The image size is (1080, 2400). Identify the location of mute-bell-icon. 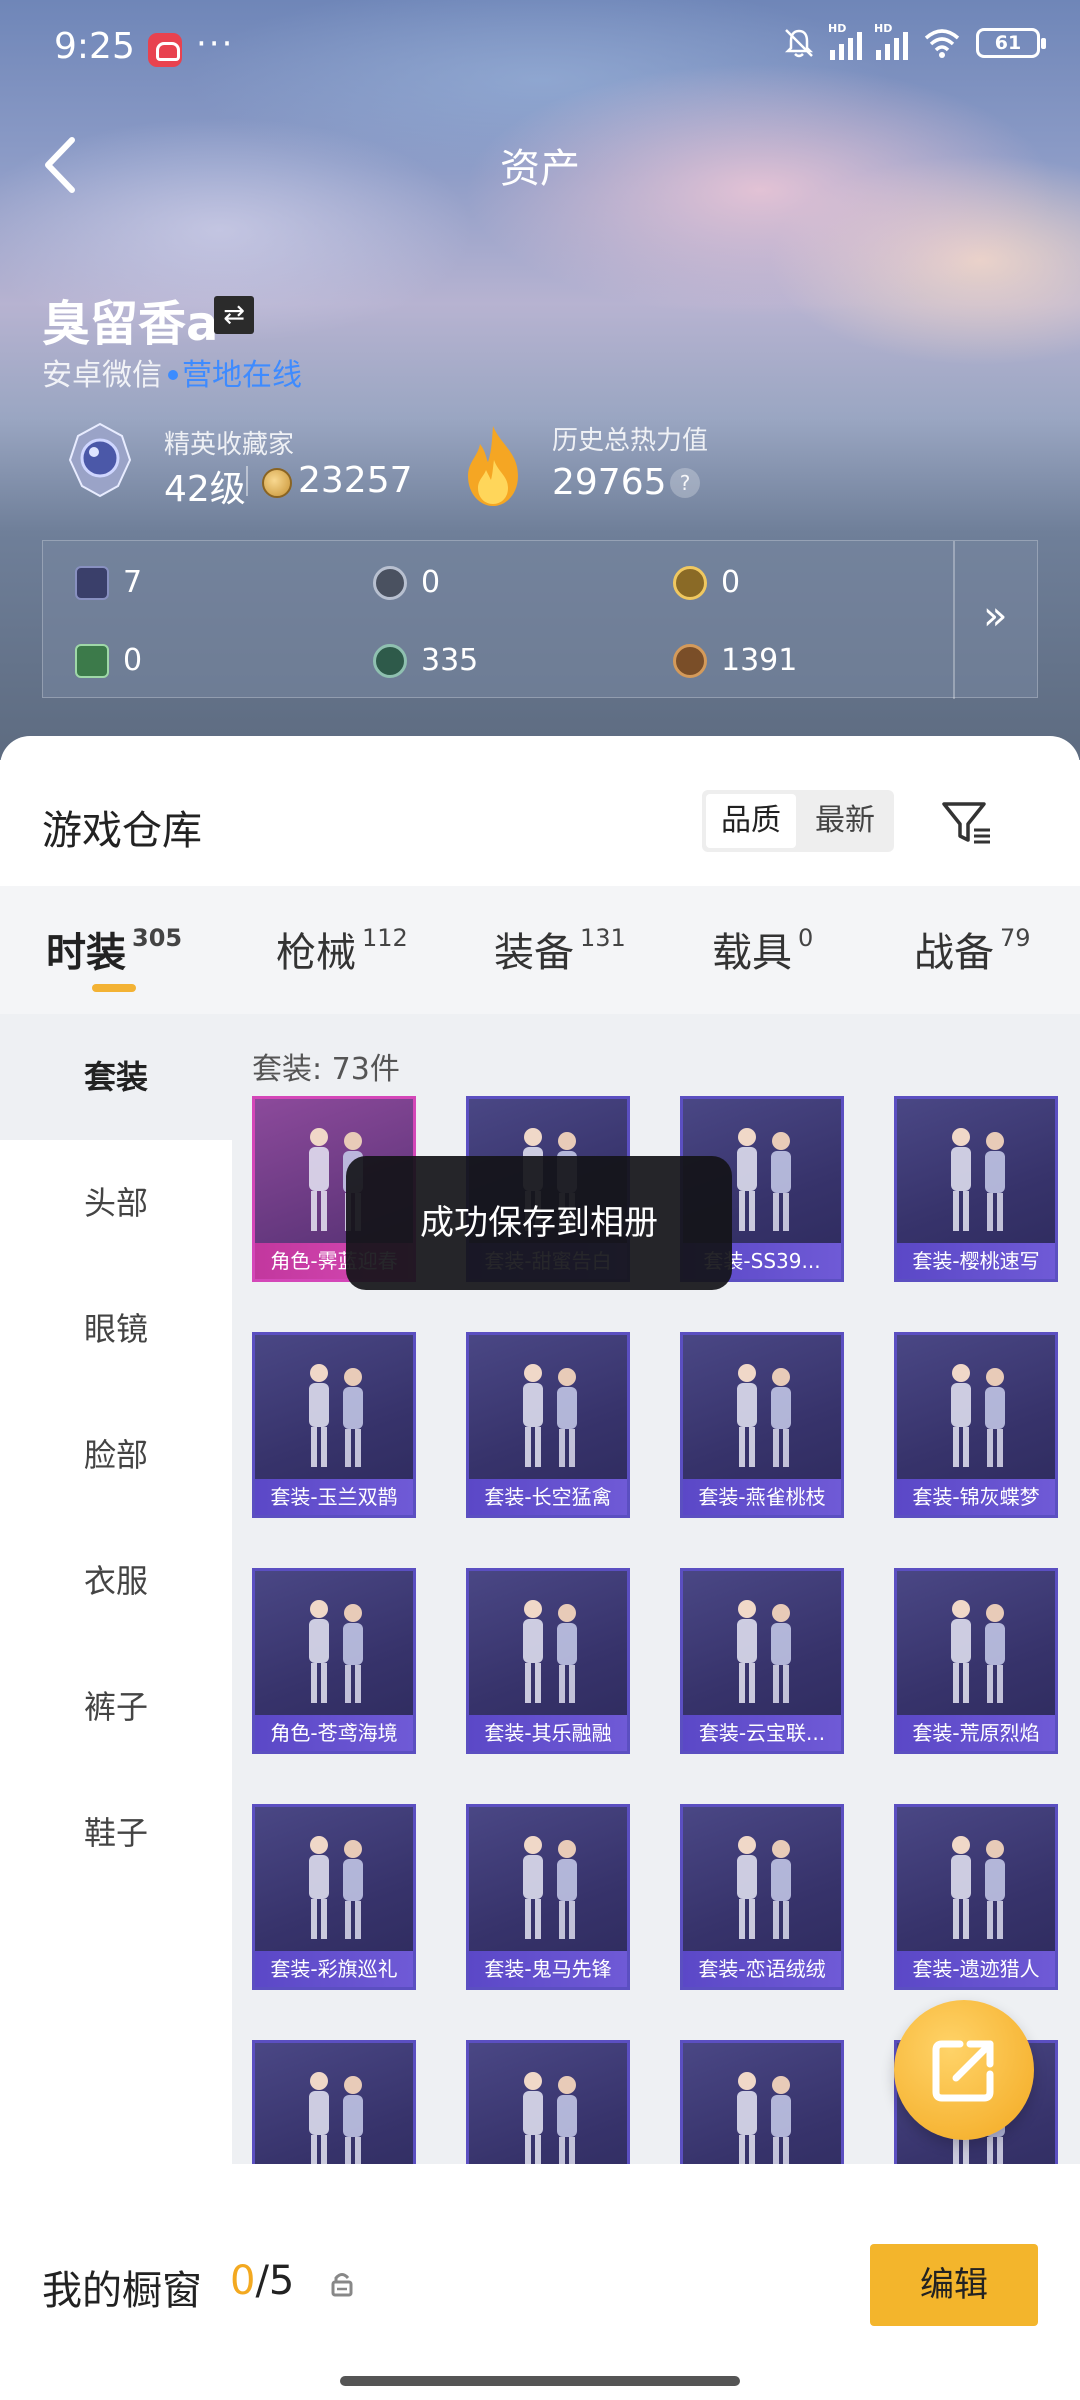
(799, 43).